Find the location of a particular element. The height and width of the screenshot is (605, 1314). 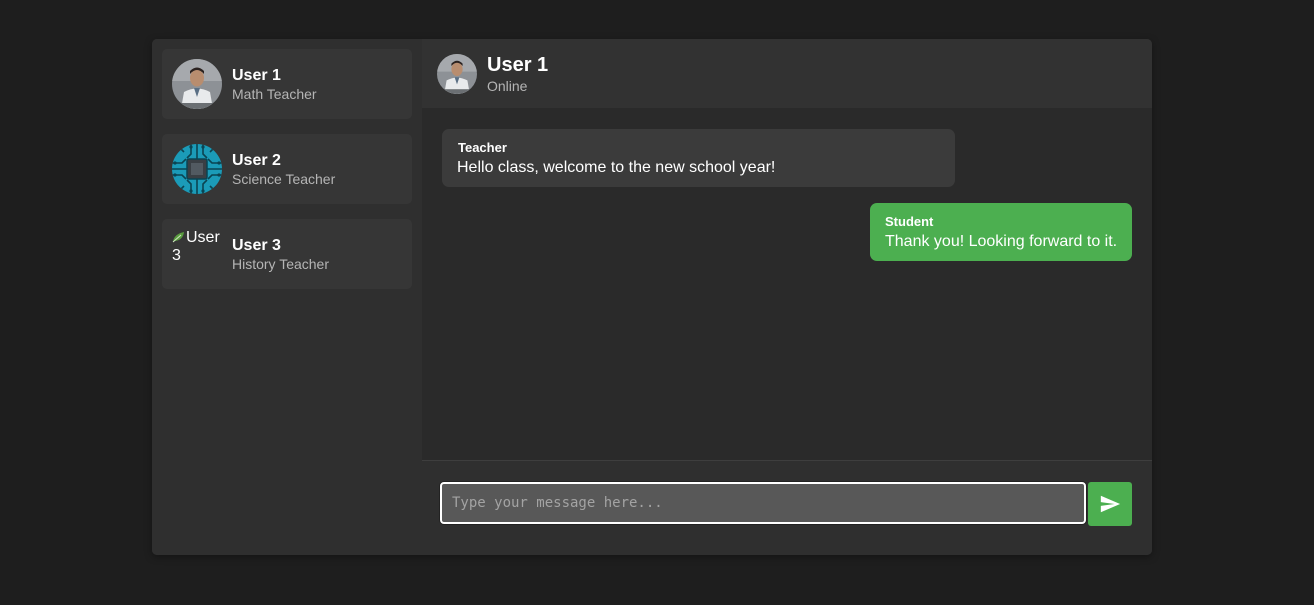

avatar: User 3 is located at coordinates (197, 254).